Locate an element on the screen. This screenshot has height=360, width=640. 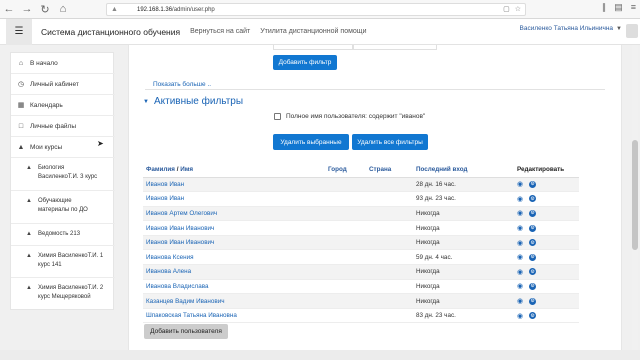
course-label: Обучающие is located at coordinates (55, 201).